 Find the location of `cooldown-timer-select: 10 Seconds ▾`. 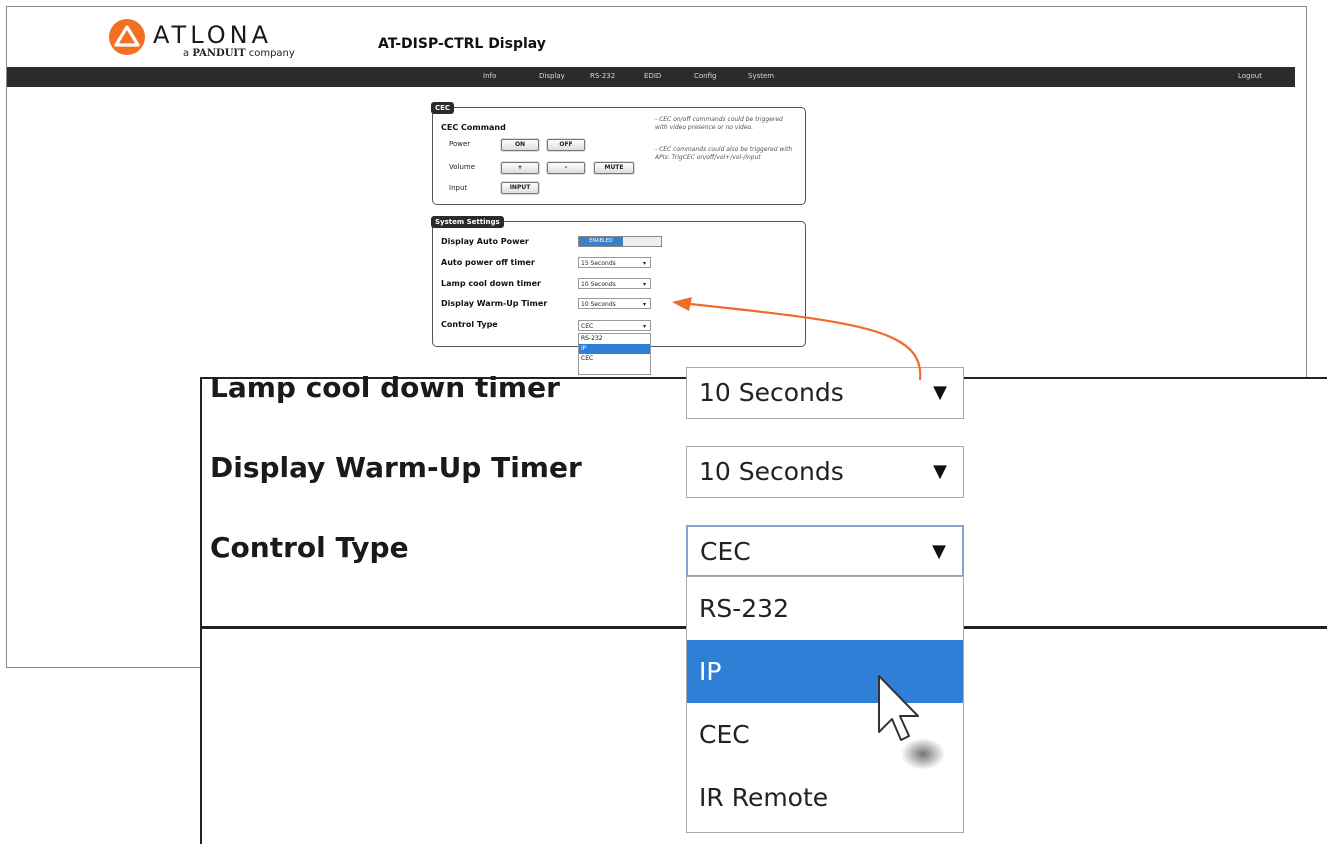

cooldown-timer-select: 10 Seconds ▾ is located at coordinates (614, 283).